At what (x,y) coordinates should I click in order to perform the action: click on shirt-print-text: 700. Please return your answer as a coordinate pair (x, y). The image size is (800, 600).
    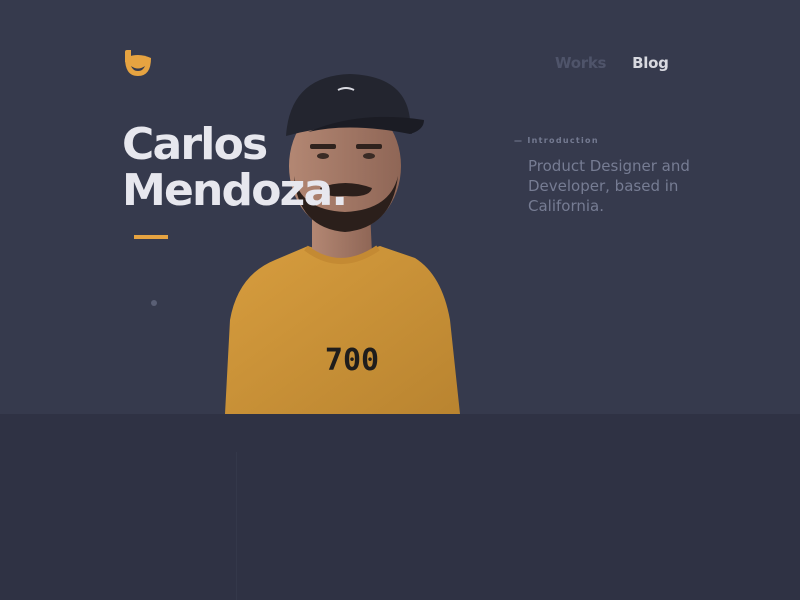
    Looking at the image, I should click on (352, 360).